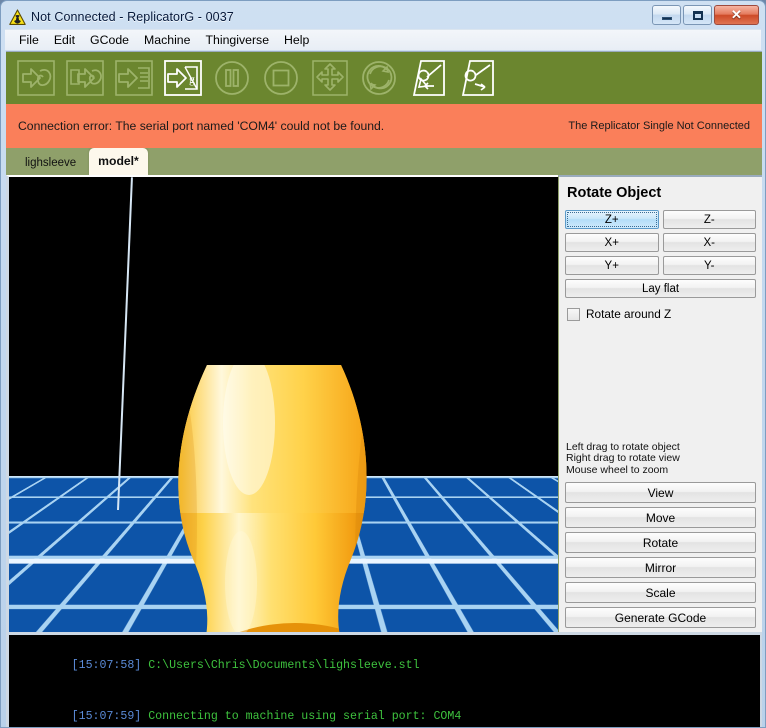 This screenshot has height=728, width=766. Describe the element at coordinates (384, 161) in the screenshot. I see `tab-strip: lighsleeve model*` at that location.